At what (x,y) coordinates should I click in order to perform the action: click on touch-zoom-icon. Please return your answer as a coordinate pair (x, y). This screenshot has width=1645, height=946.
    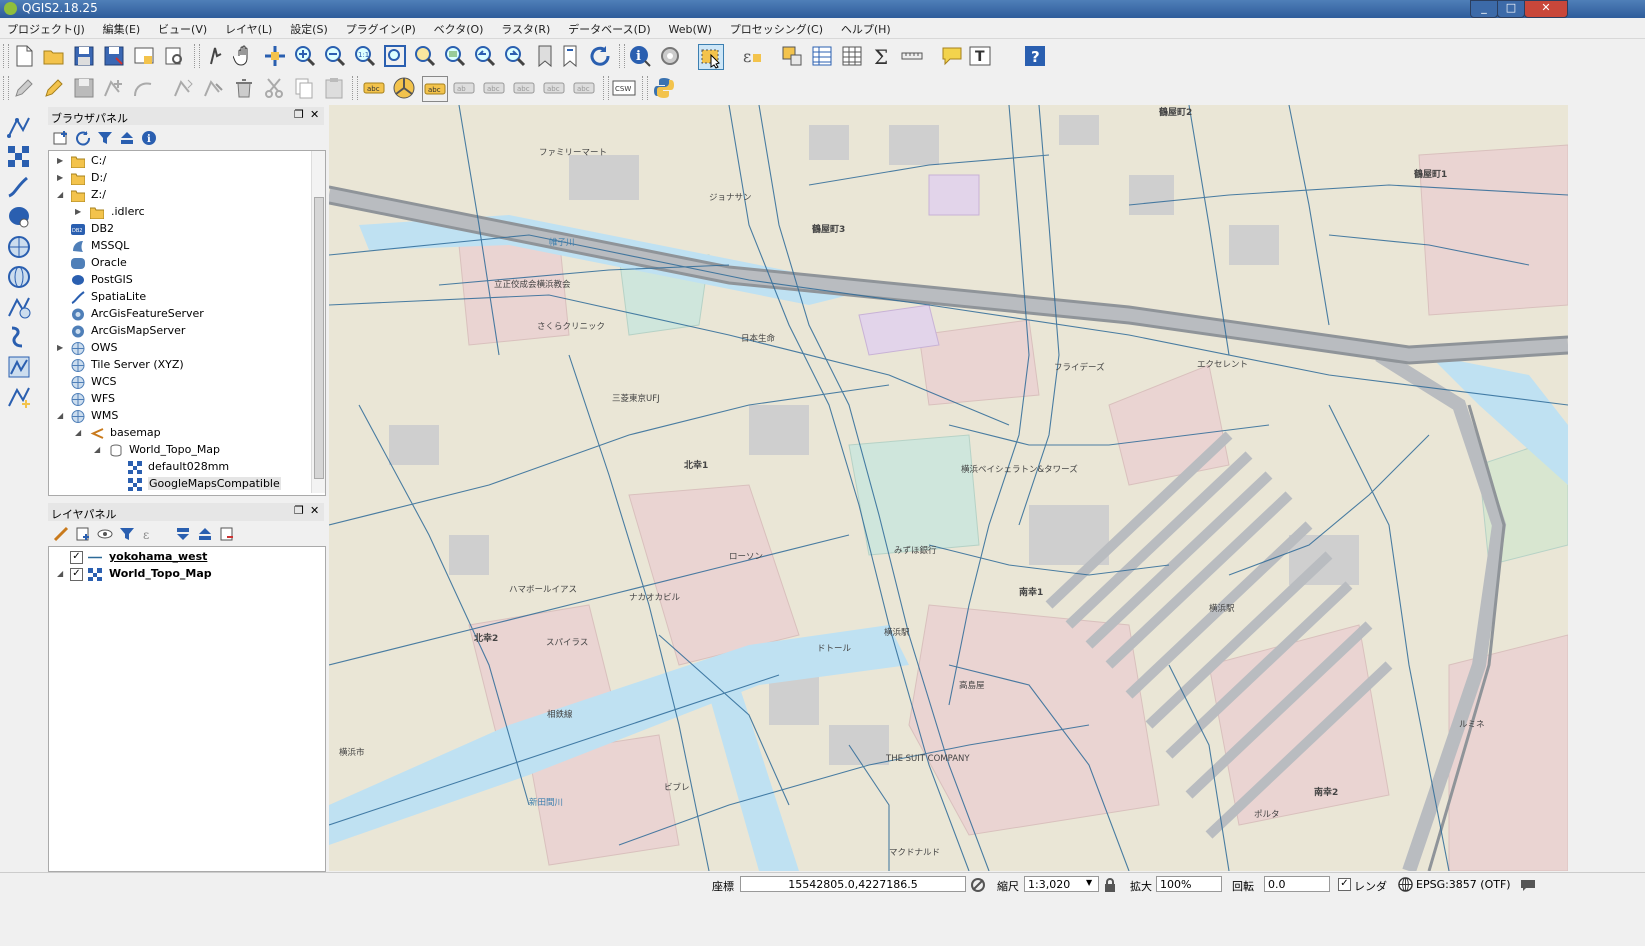
    Looking at the image, I should click on (215, 56).